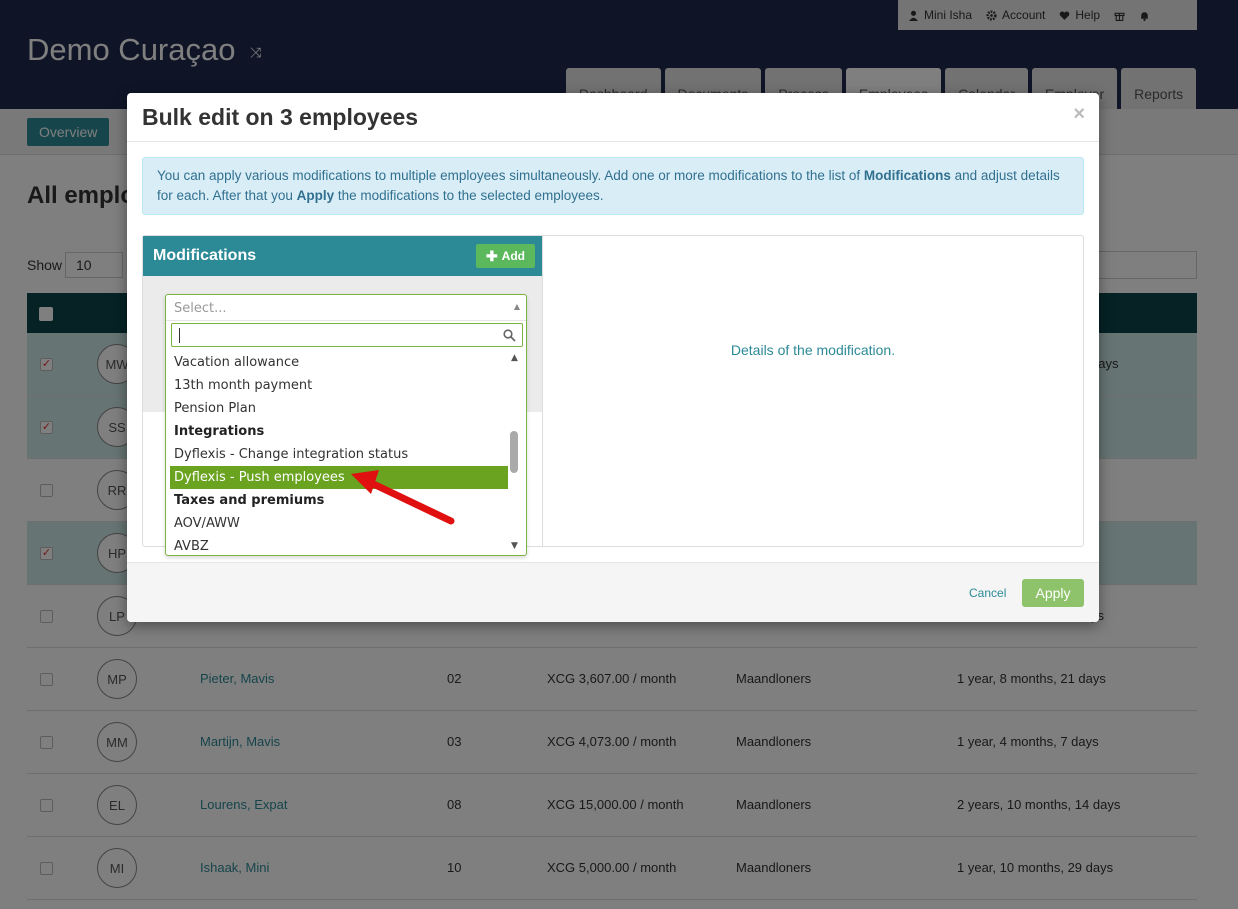 Image resolution: width=1238 pixels, height=909 pixels. I want to click on select-option: Pension Plan, so click(339, 408).